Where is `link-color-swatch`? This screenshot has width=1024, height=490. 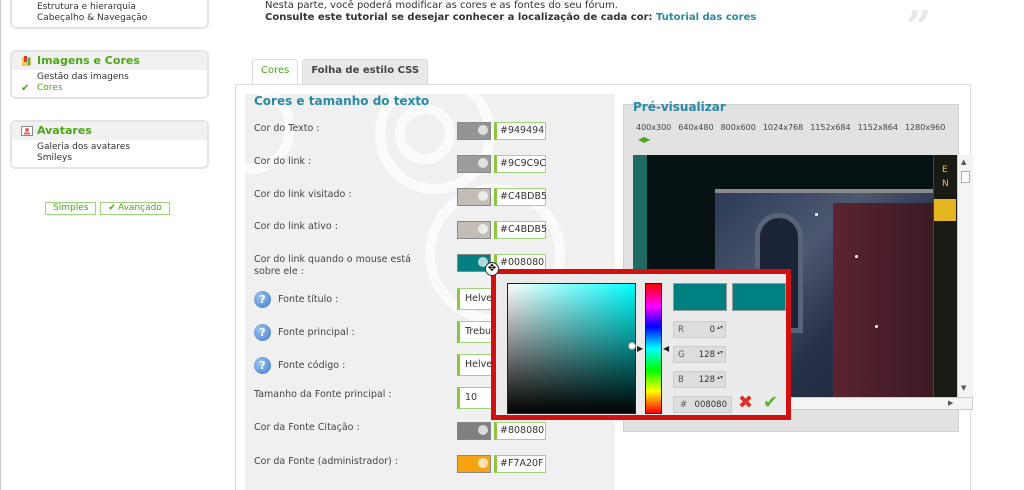 link-color-swatch is located at coordinates (474, 164).